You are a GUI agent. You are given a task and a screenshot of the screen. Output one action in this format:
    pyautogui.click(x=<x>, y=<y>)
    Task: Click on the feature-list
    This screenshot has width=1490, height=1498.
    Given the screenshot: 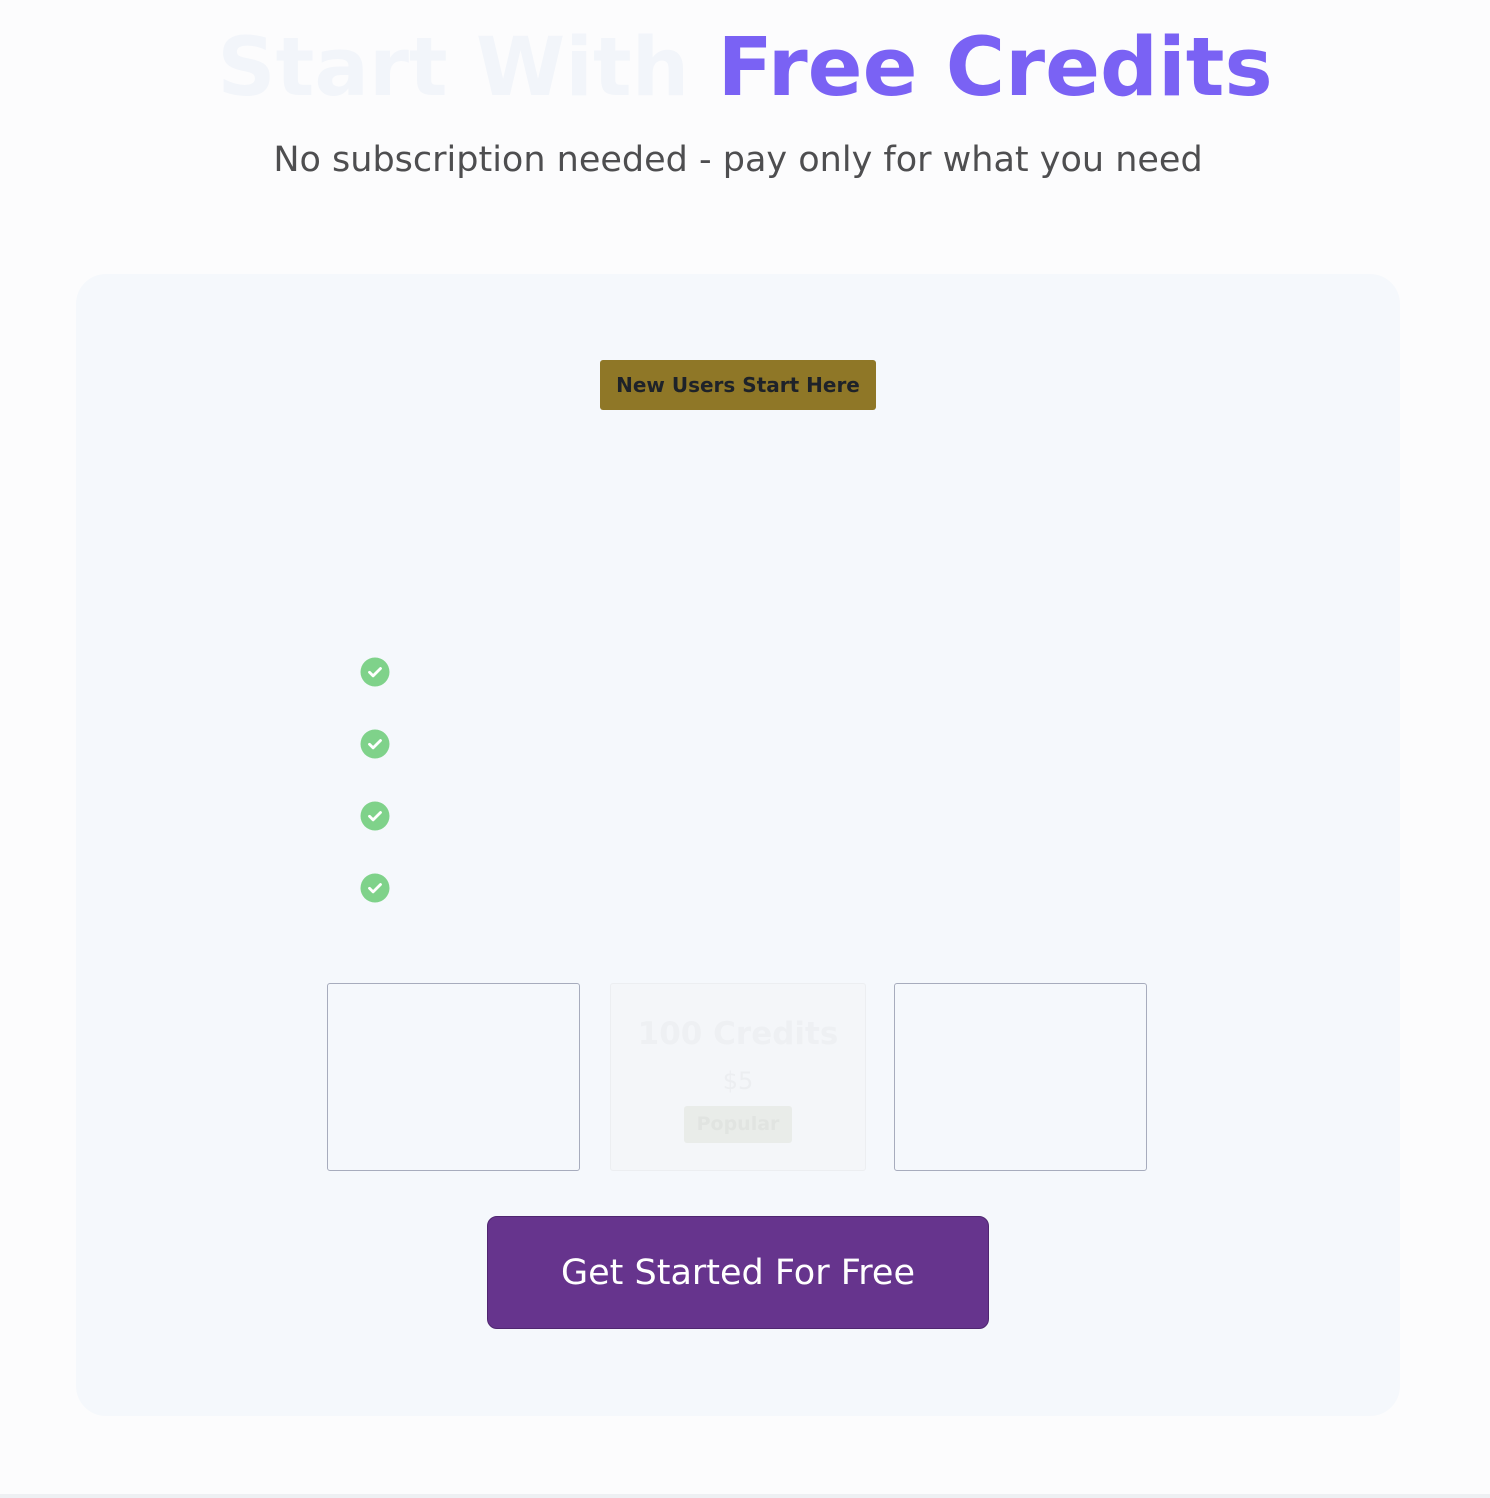 What is the action you would take?
    pyautogui.click(x=740, y=801)
    